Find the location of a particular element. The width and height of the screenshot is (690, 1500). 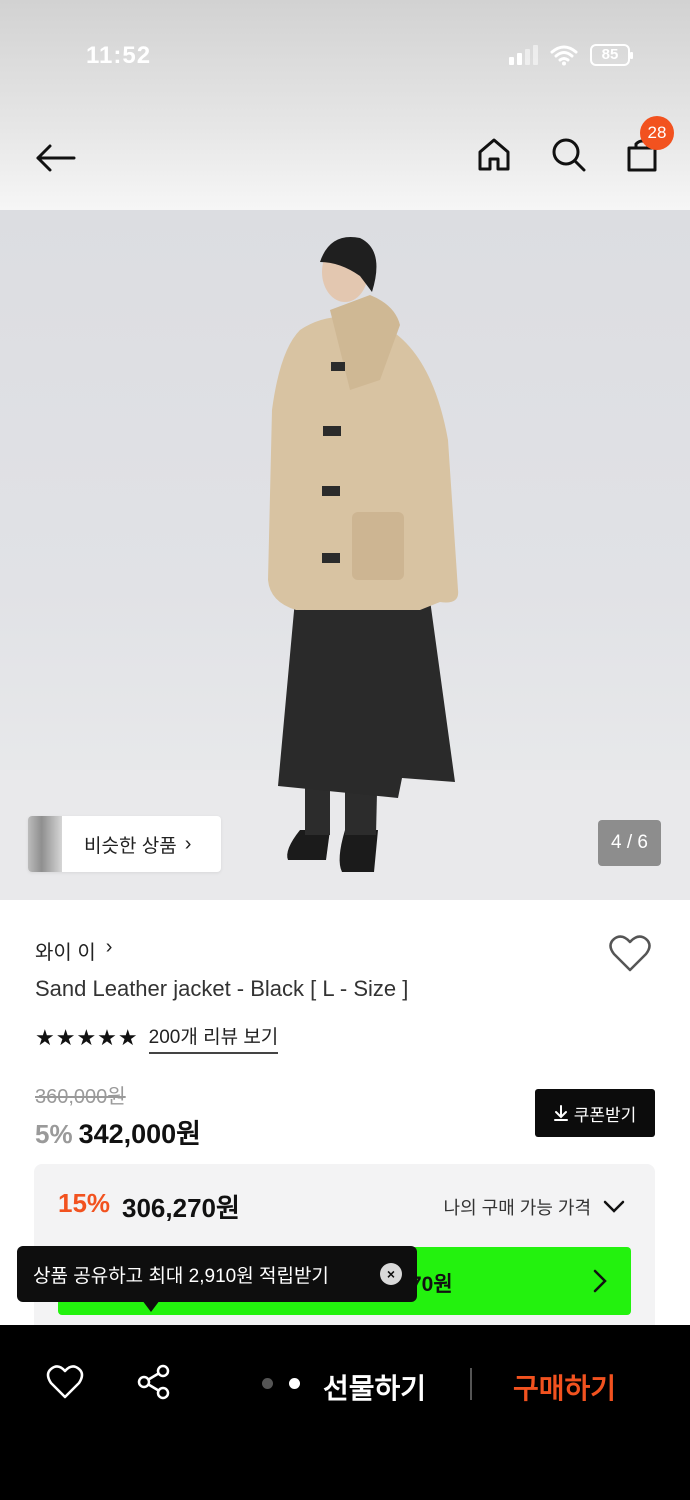

tooltip-arrow is located at coordinates (151, 1306).